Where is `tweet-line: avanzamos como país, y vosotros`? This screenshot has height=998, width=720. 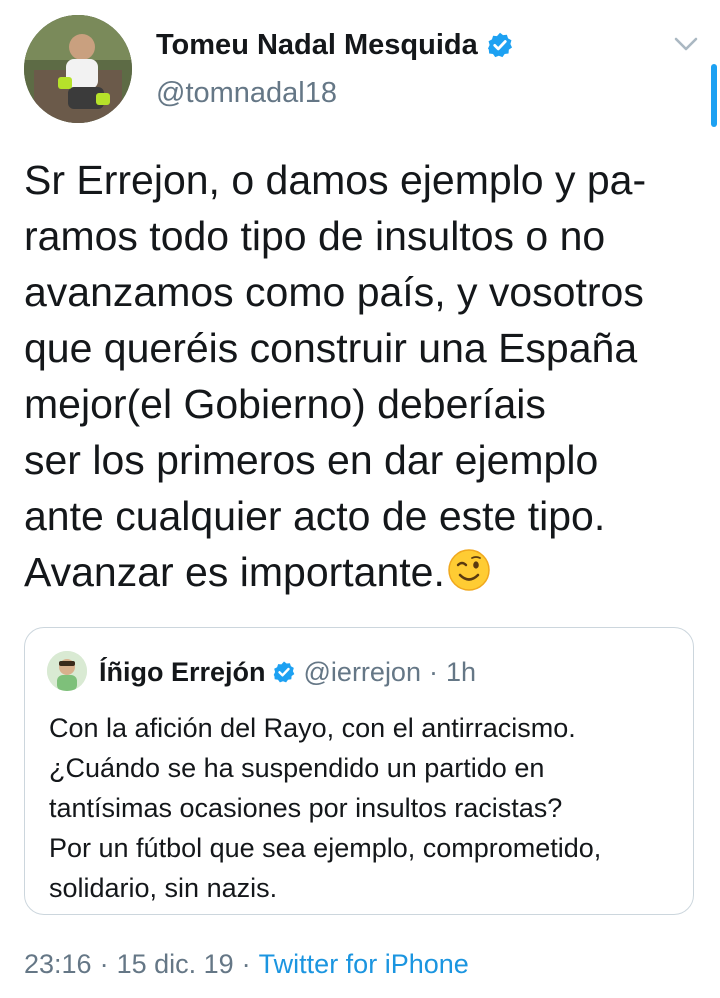 tweet-line: avanzamos como país, y vosotros is located at coordinates (334, 292).